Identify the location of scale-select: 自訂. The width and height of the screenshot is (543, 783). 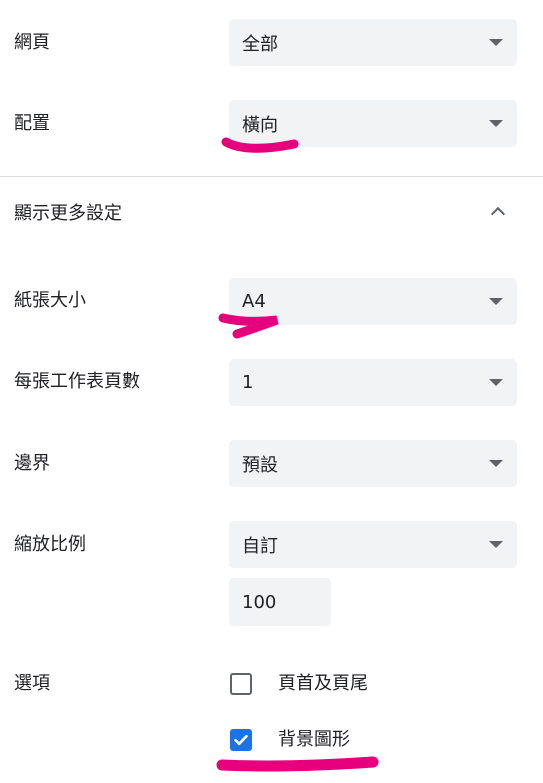
(373, 544).